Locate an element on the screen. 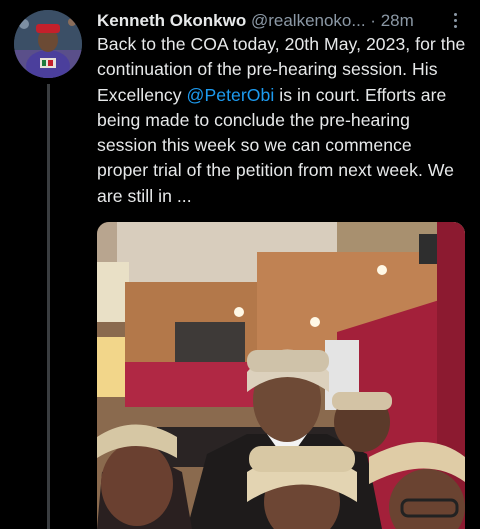 Image resolution: width=480 pixels, height=529 pixels. avatar-photo is located at coordinates (48, 44).